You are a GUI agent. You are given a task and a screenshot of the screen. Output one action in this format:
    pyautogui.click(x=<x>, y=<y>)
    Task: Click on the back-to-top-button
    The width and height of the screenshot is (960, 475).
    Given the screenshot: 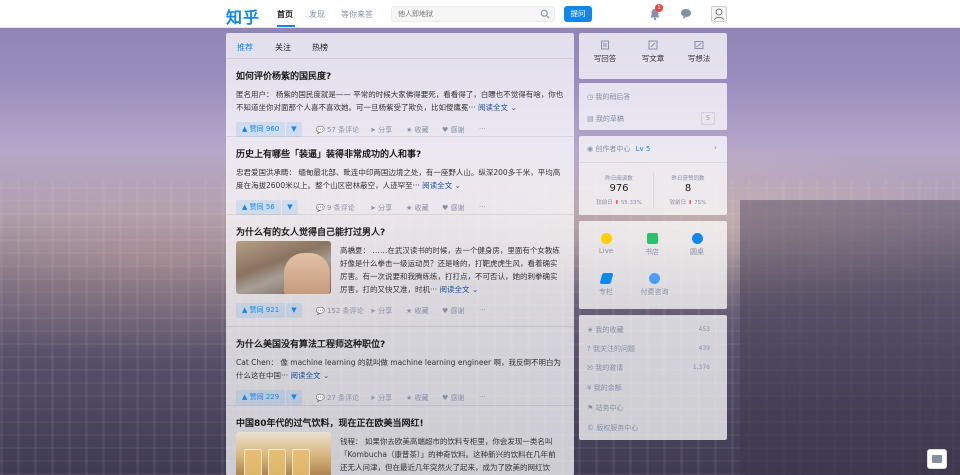 What is the action you would take?
    pyautogui.click(x=937, y=459)
    